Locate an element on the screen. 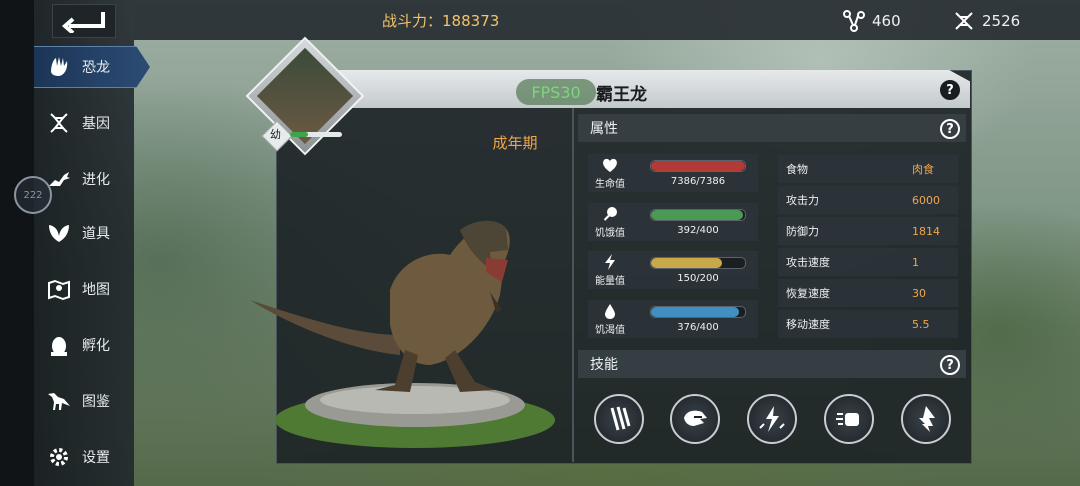  fps-overlay-ring: 222 is located at coordinates (33, 195).